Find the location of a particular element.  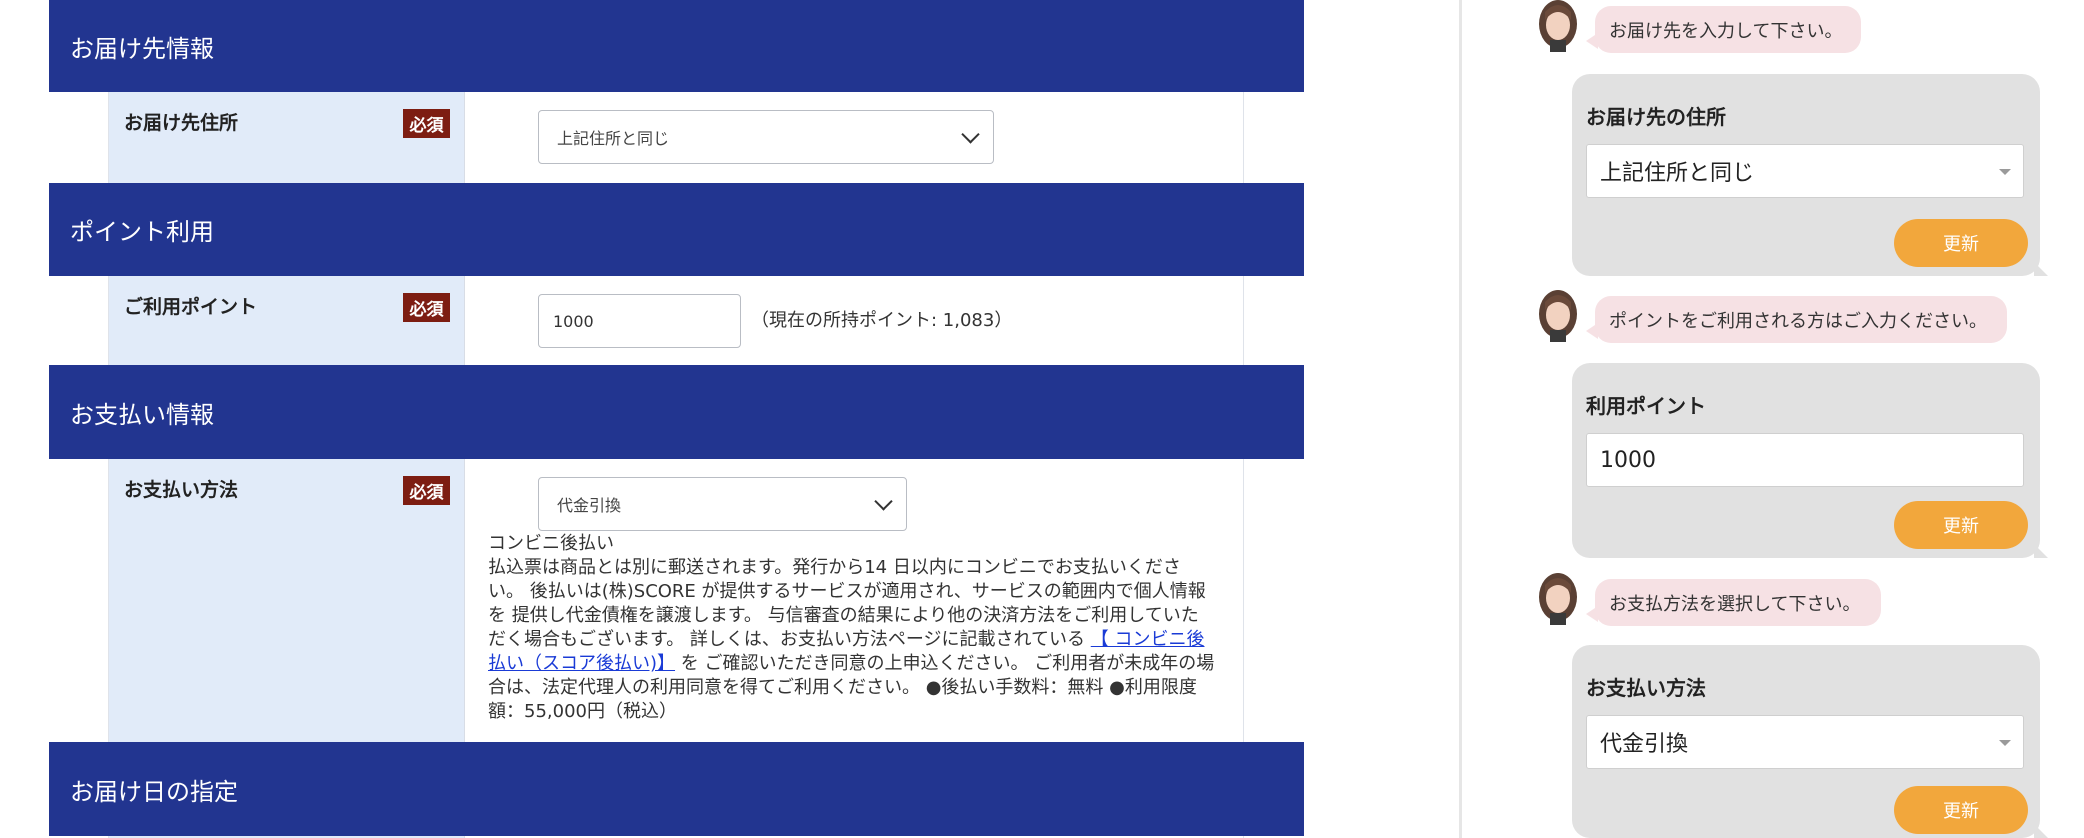

section-header-points: ポイント利用 is located at coordinates (676, 229).